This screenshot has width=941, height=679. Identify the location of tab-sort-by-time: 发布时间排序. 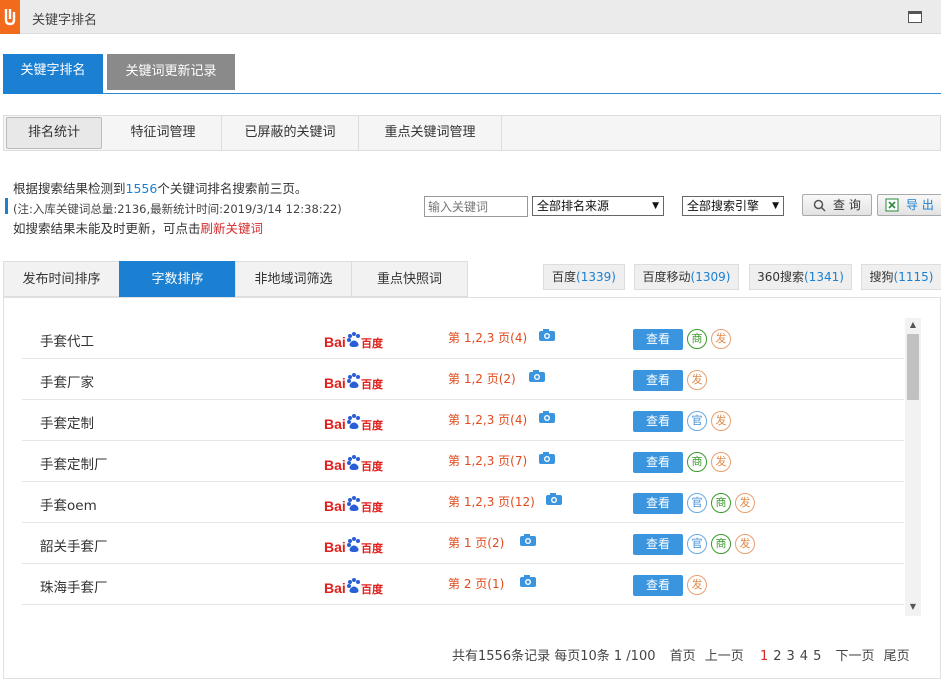
(61, 279).